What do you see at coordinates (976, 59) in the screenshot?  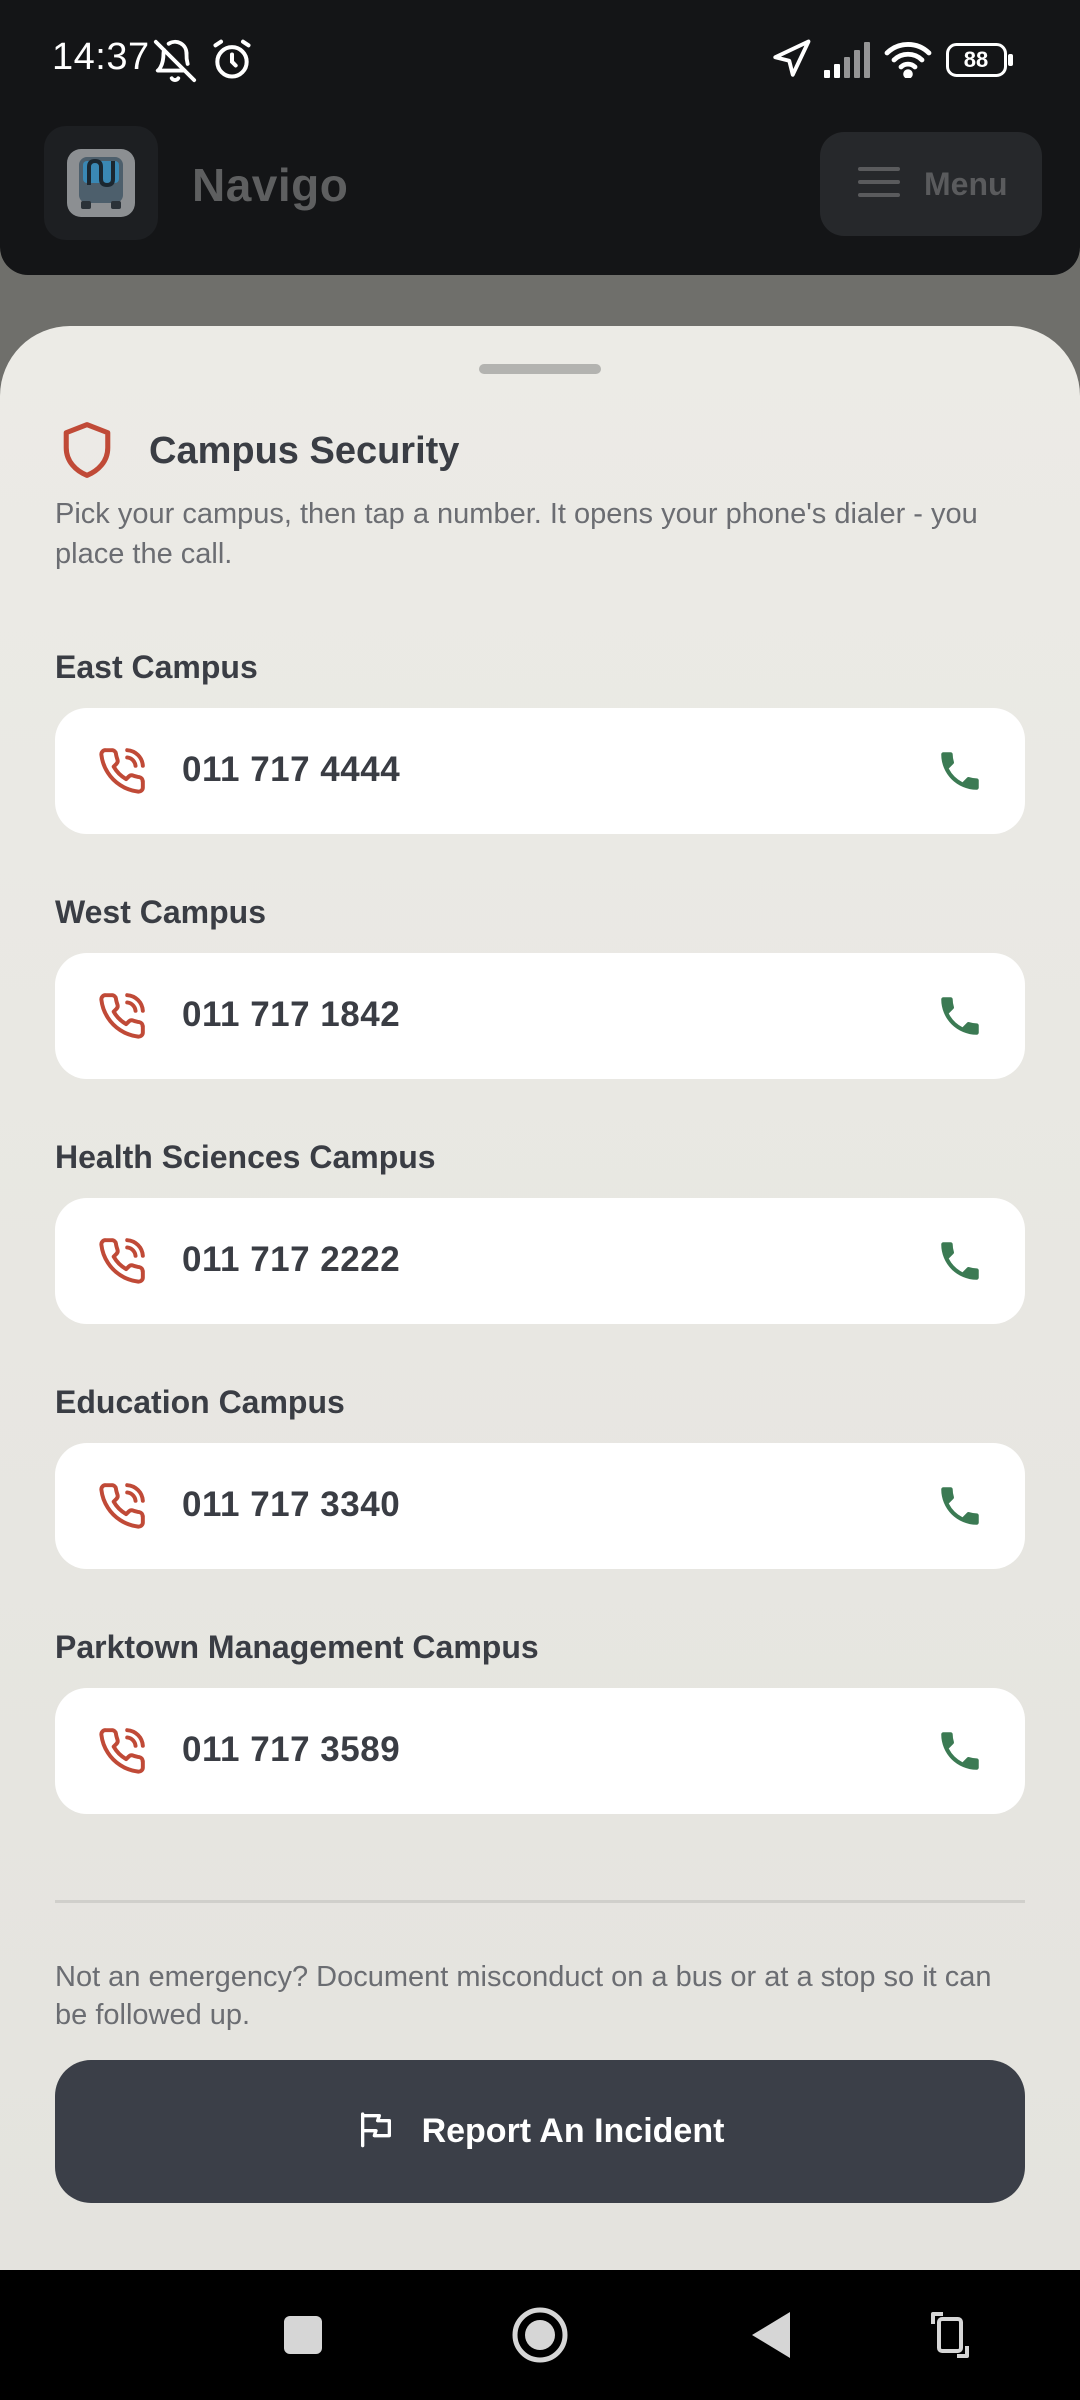 I see `battery-level: 88` at bounding box center [976, 59].